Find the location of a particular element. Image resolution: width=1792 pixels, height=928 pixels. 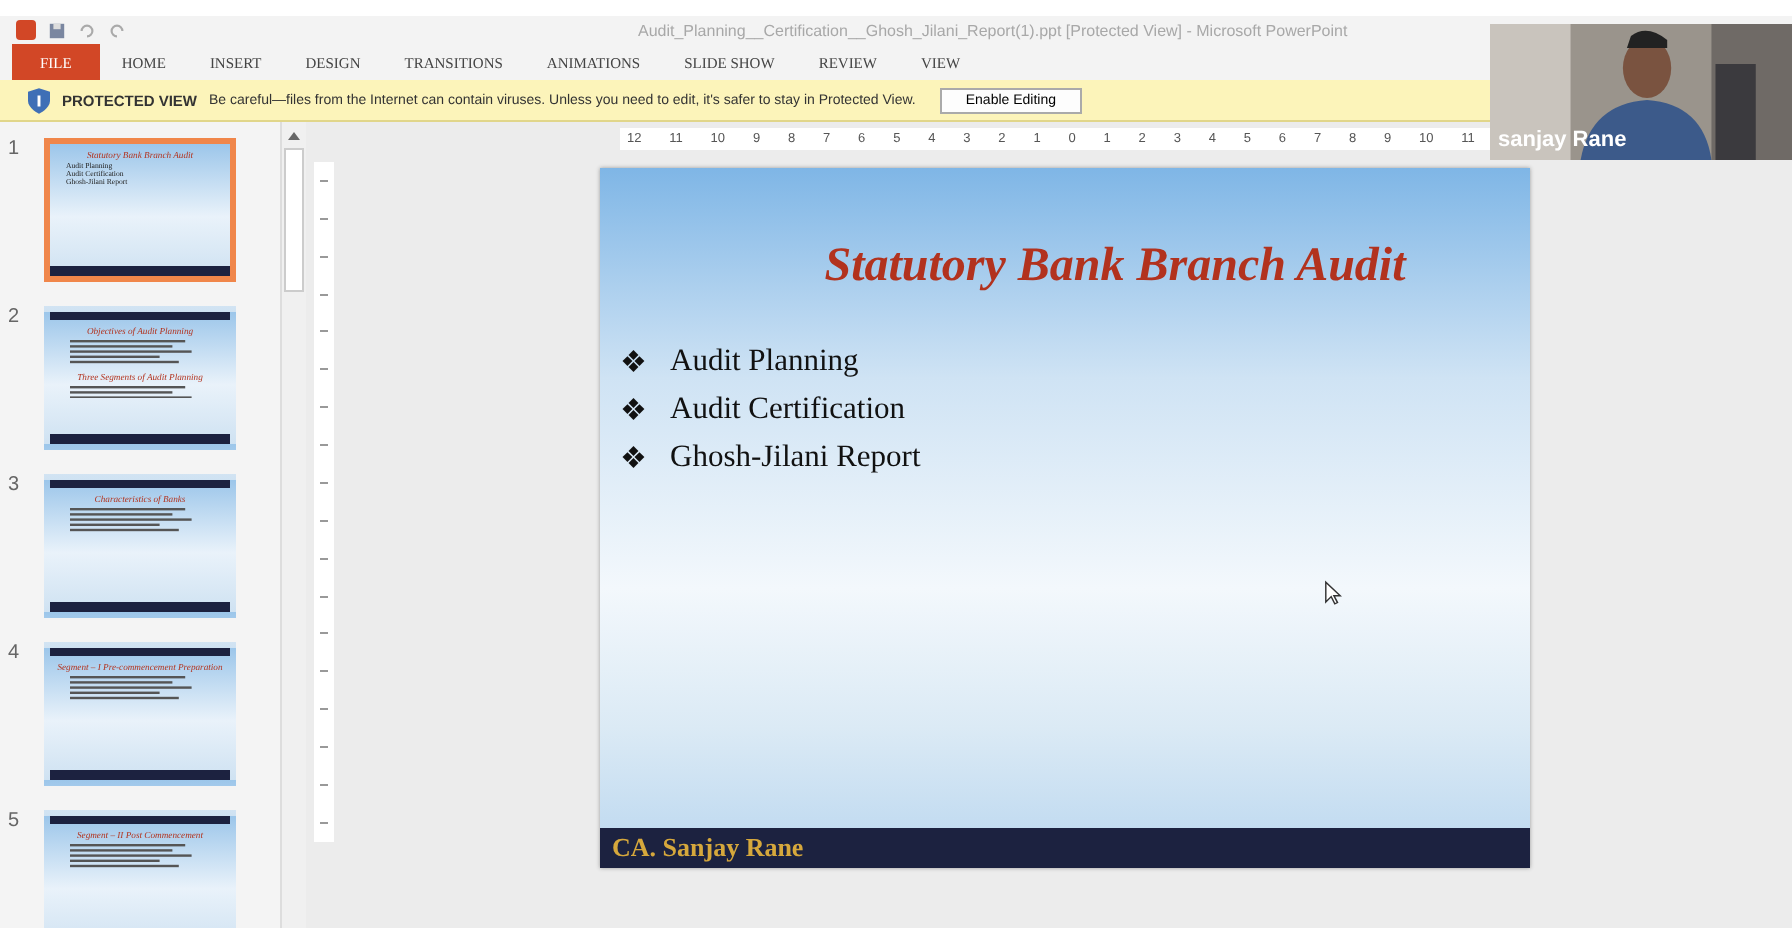

save-icon is located at coordinates (57, 30).